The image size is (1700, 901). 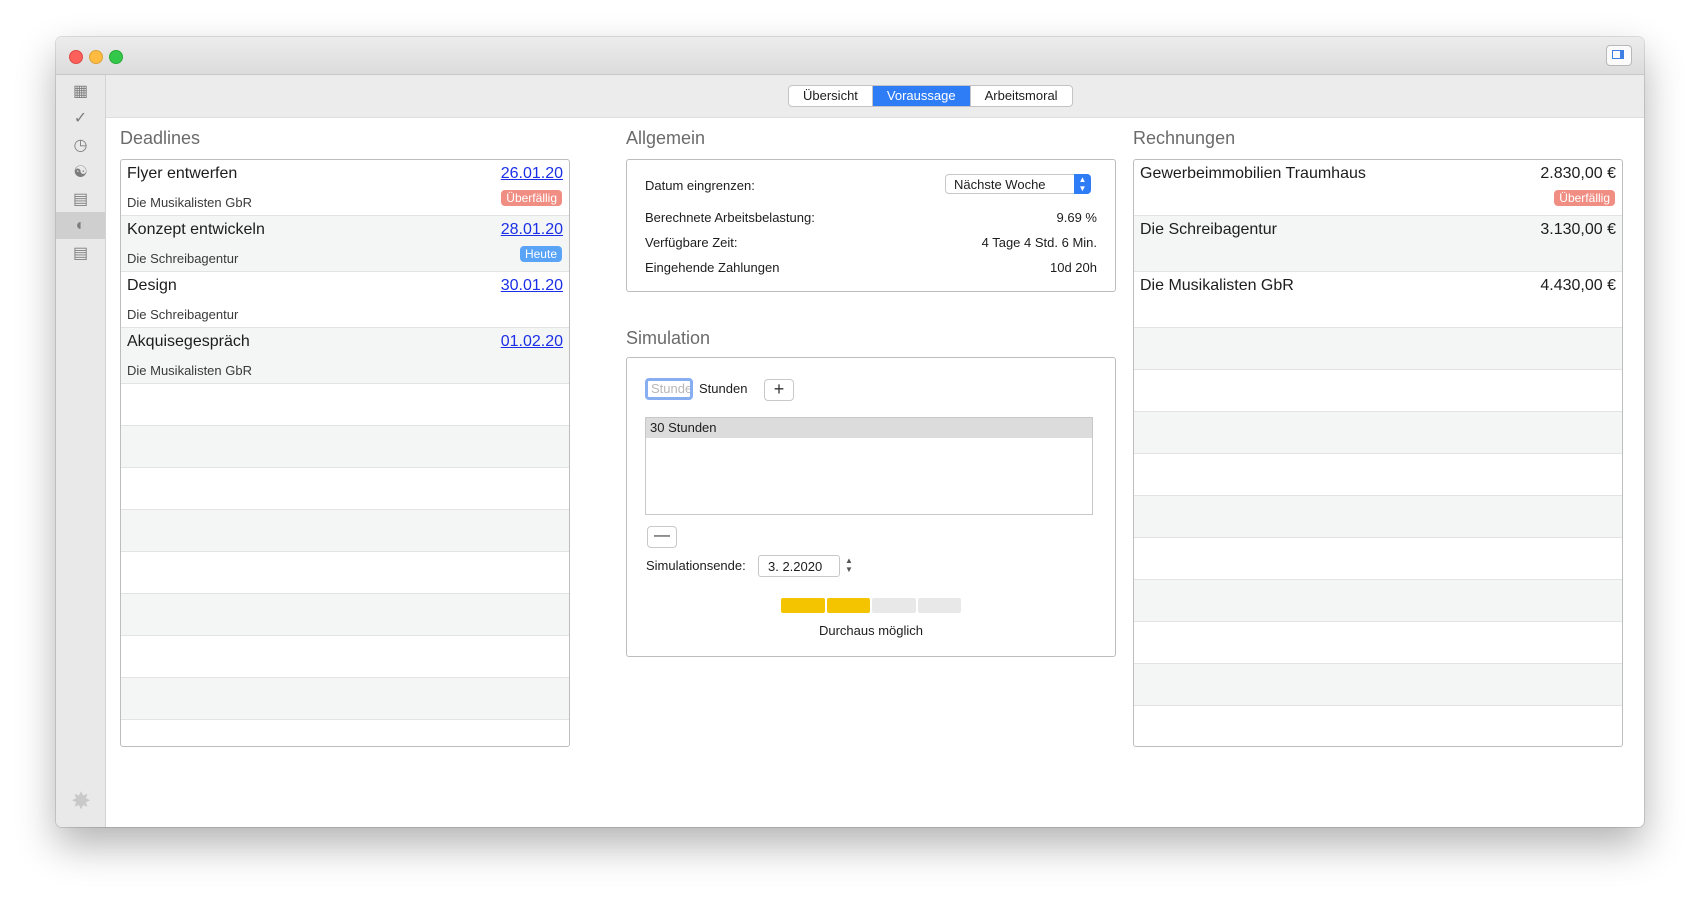 I want to click on zoom-window-button, so click(x=116, y=57).